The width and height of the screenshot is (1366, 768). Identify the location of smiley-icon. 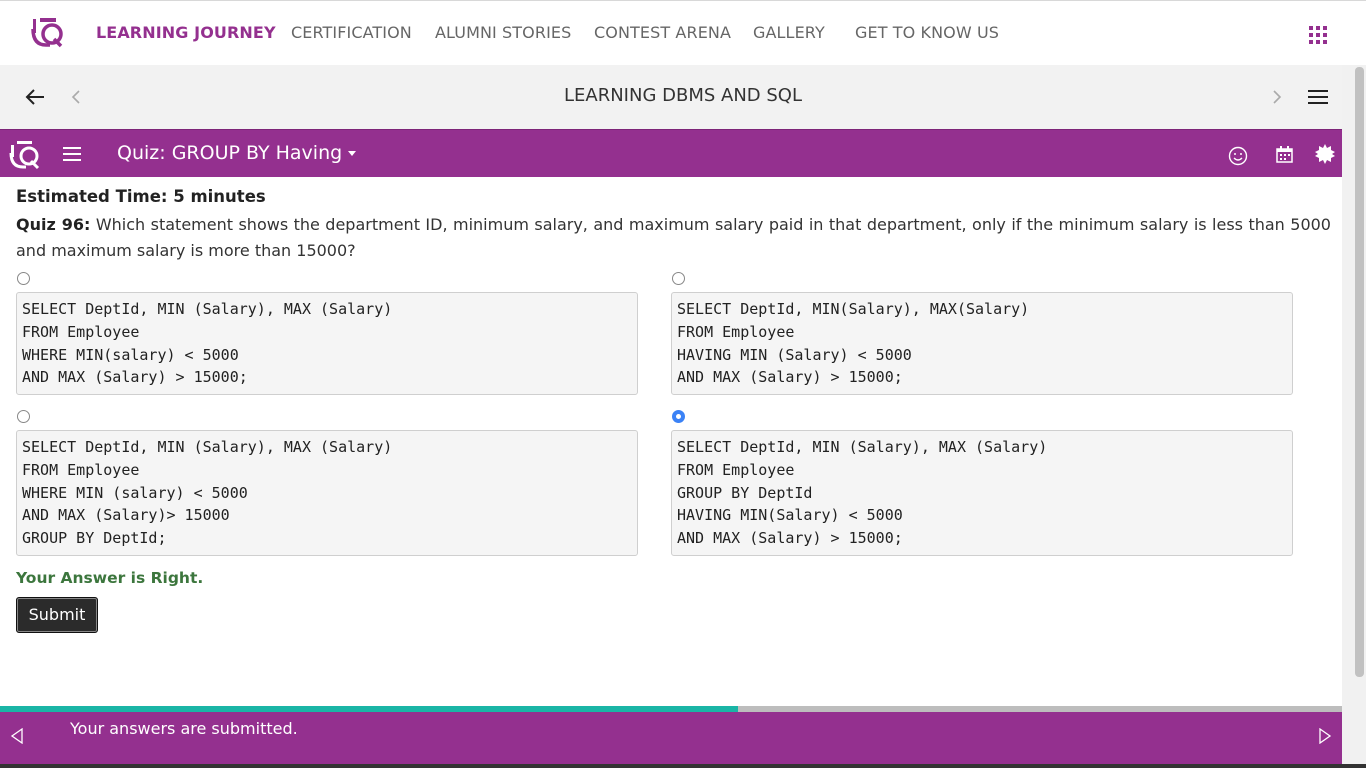
(1238, 156).